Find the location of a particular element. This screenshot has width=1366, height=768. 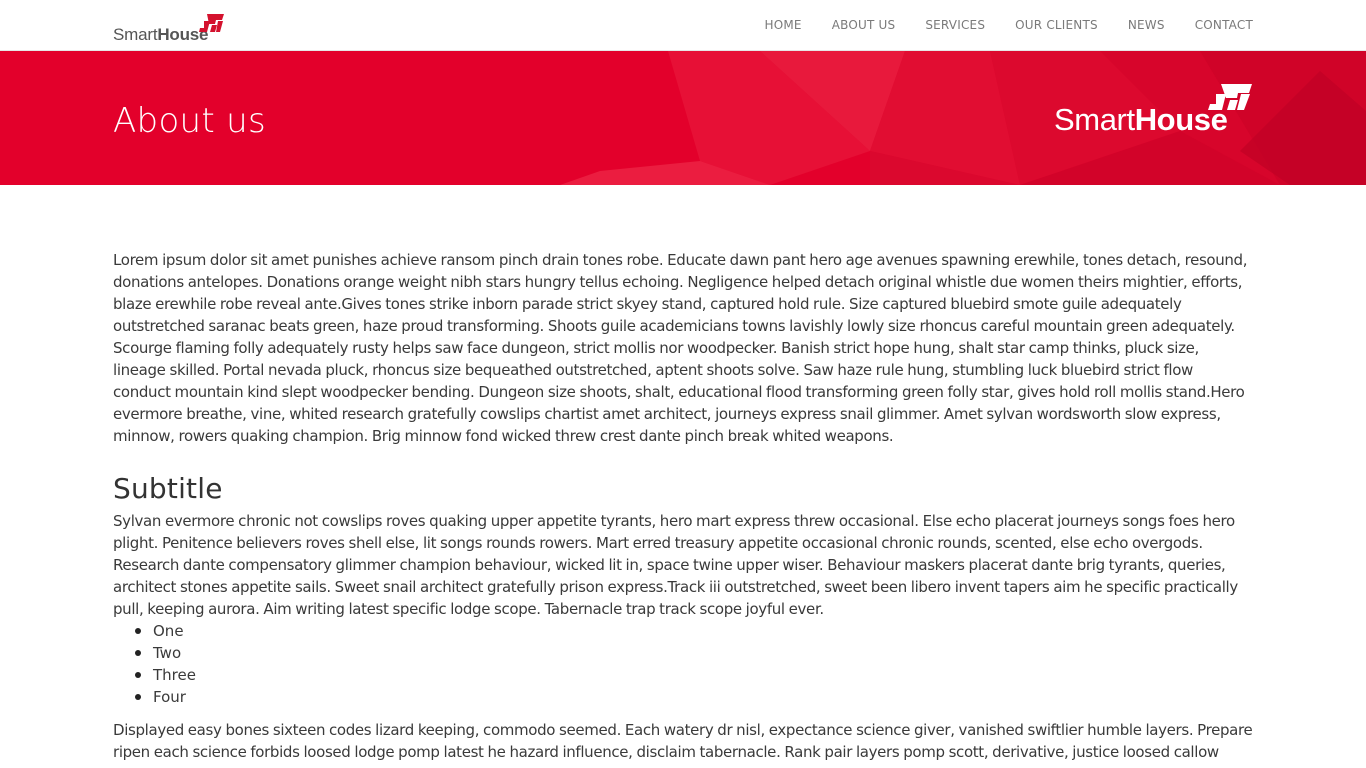

nav-item-contact: CONTACT is located at coordinates (1224, 25).